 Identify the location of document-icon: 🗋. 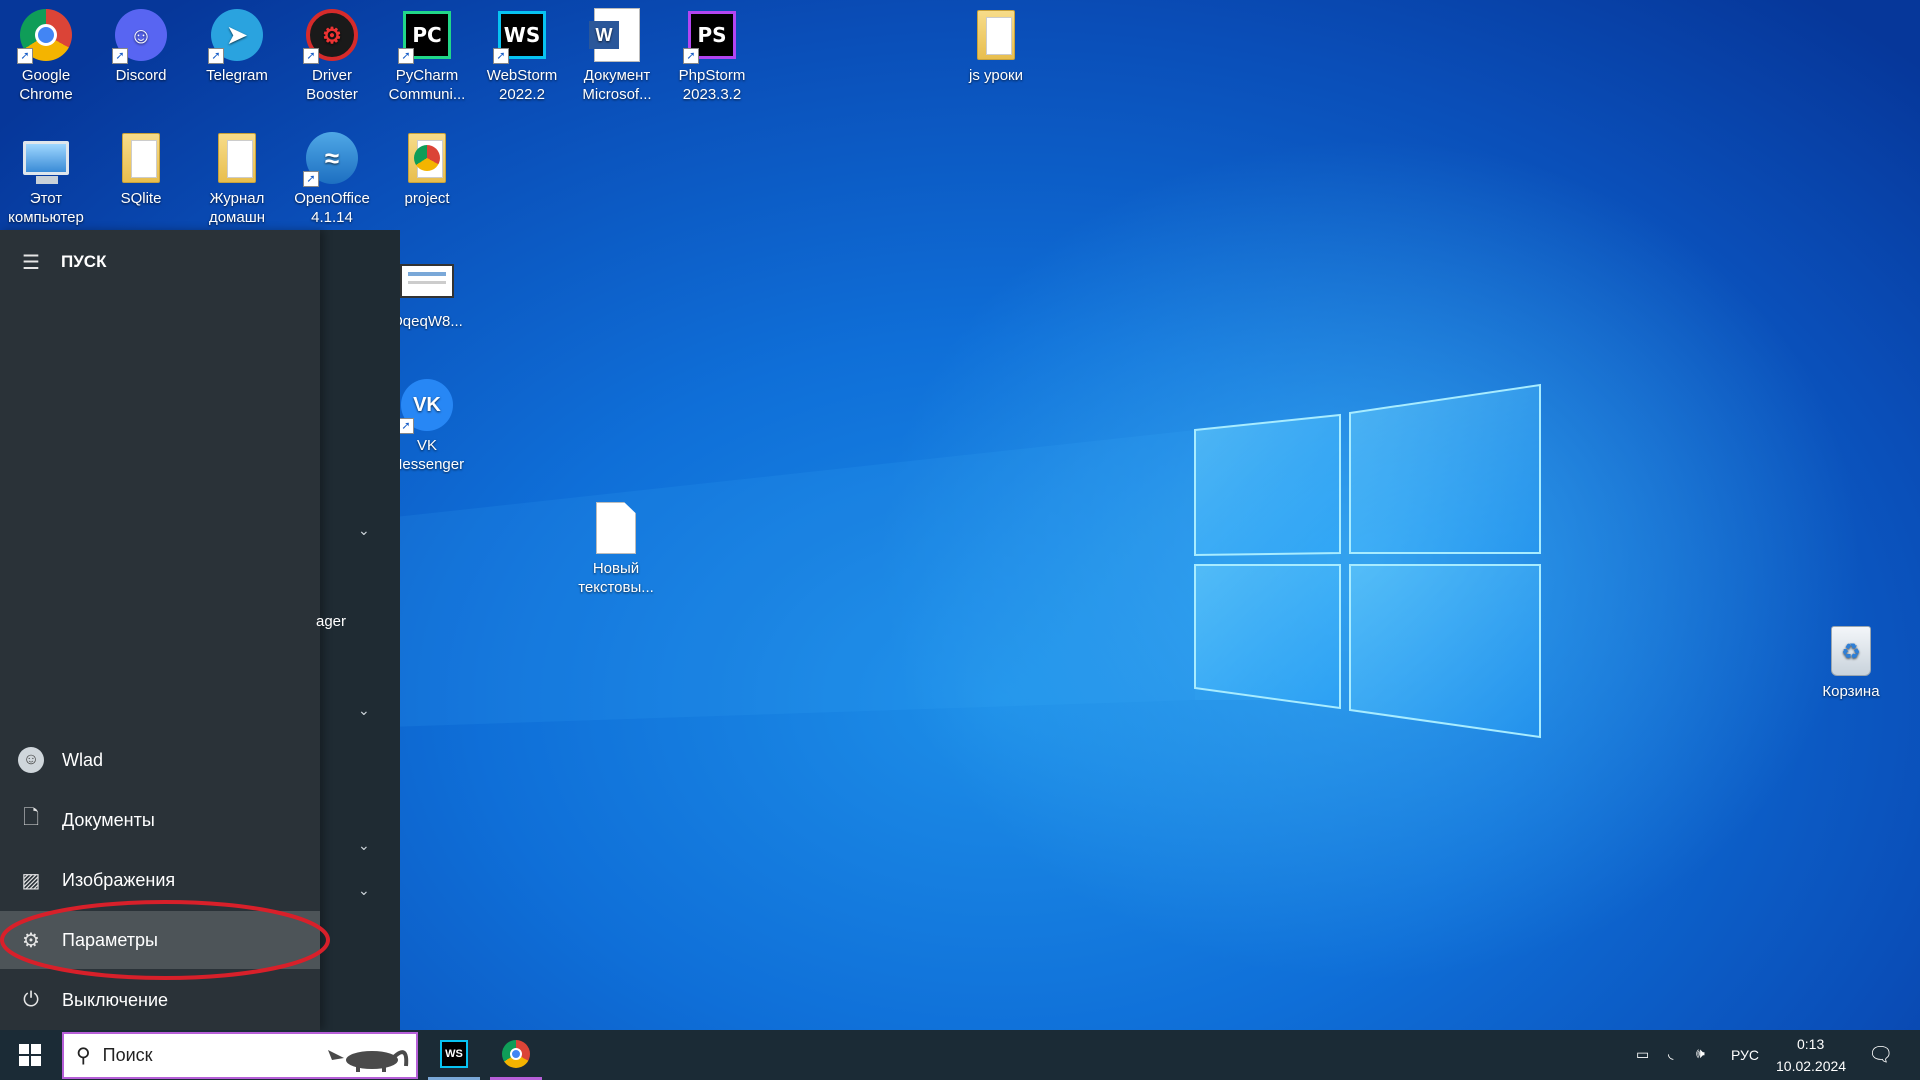
(31, 818).